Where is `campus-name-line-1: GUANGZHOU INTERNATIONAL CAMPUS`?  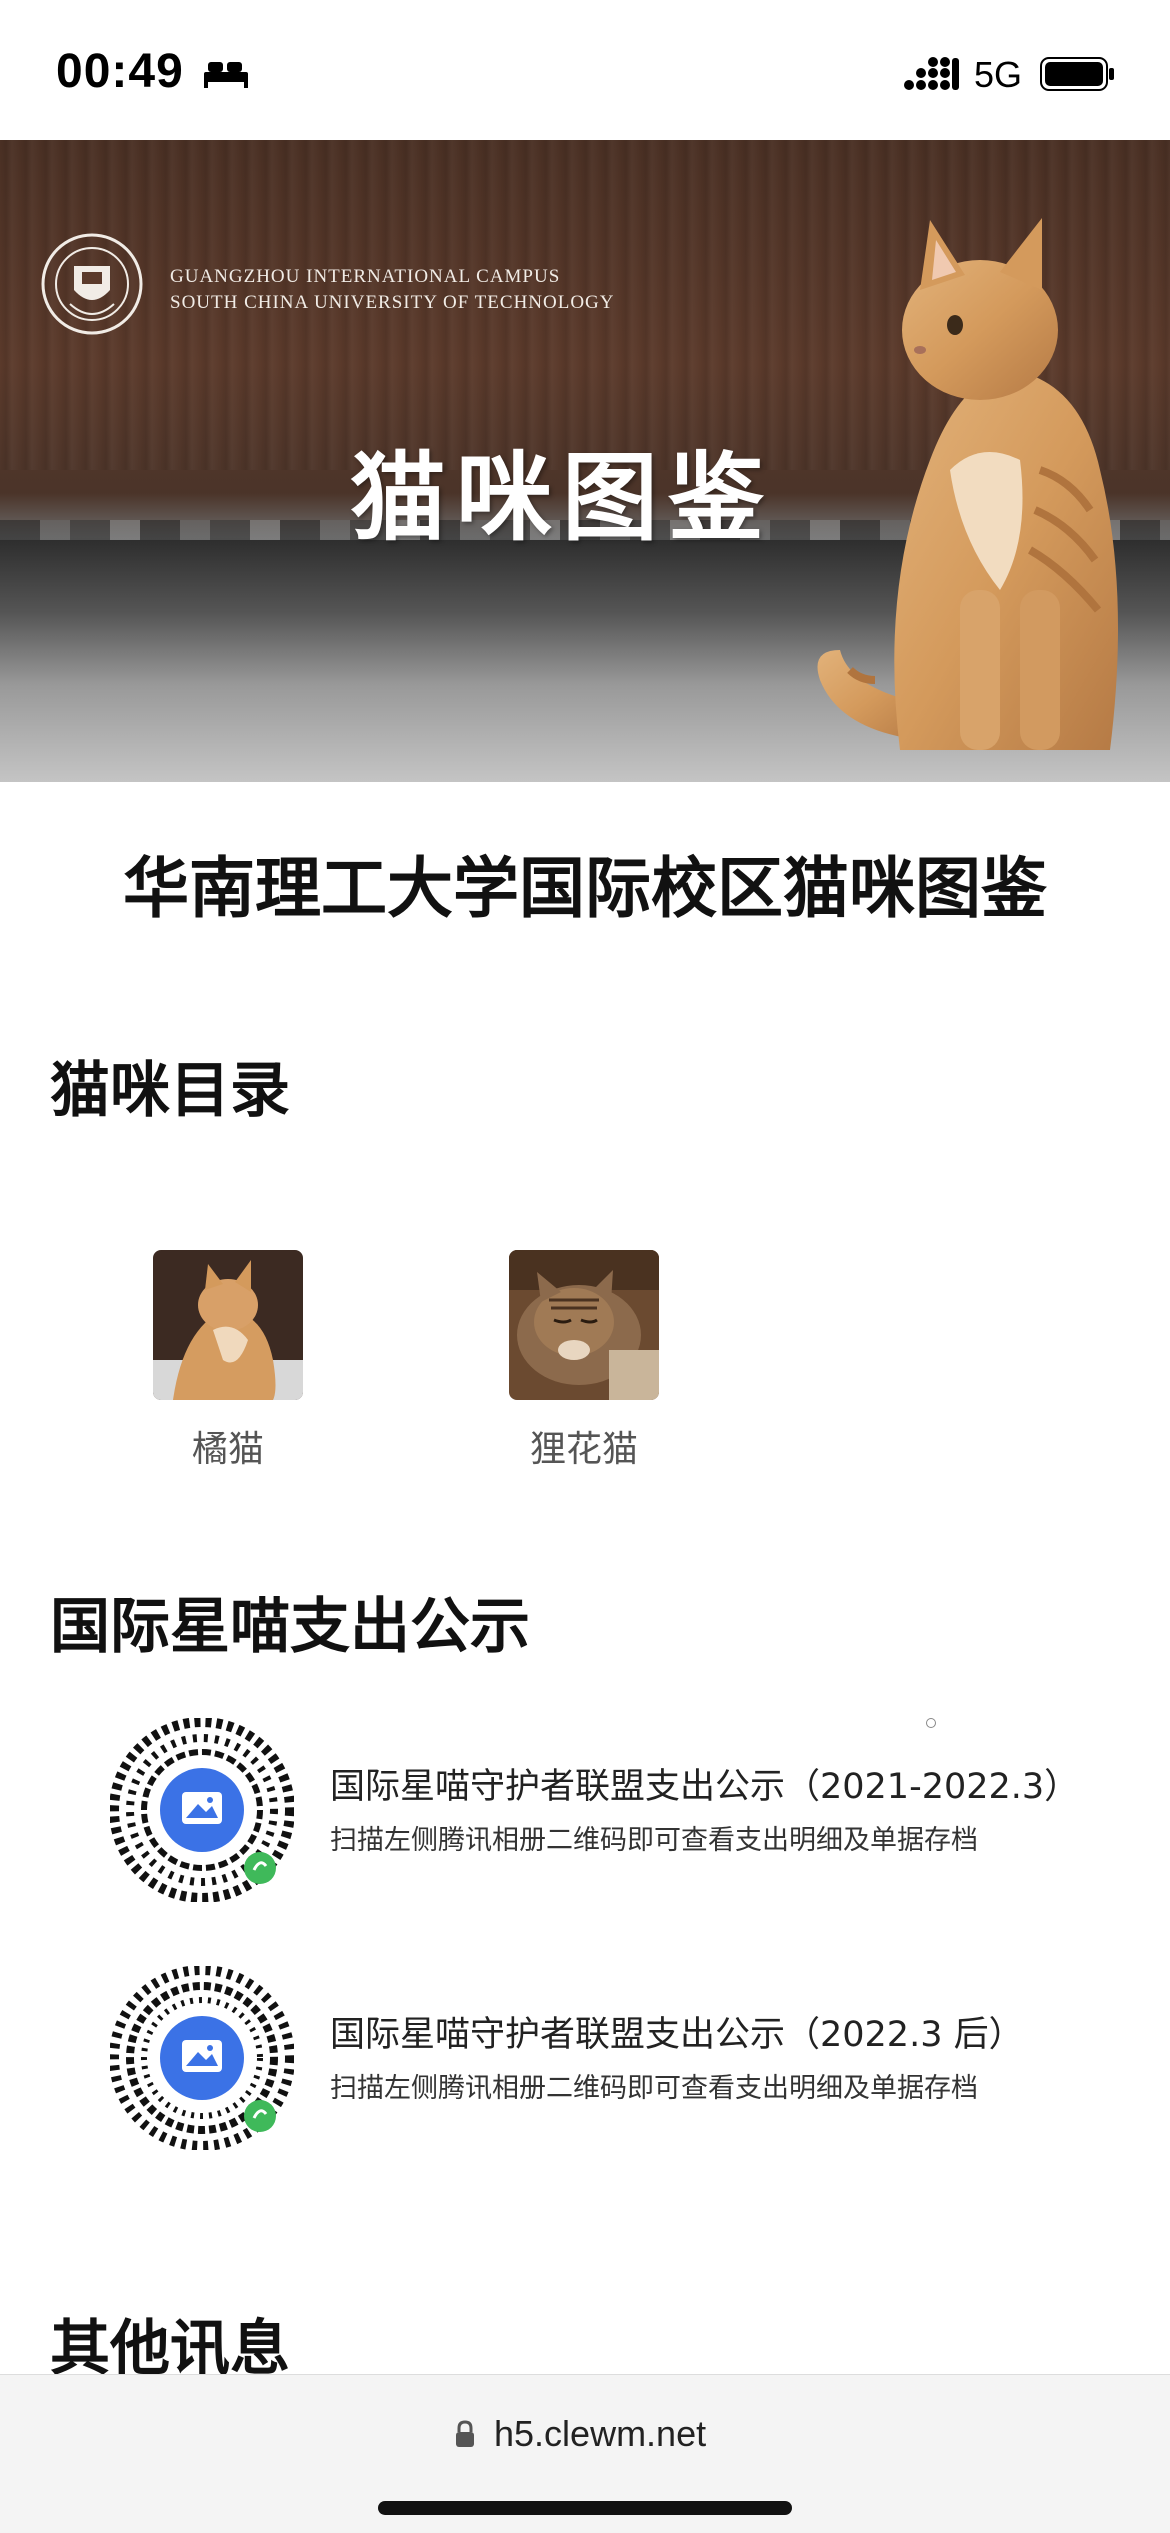 campus-name-line-1: GUANGZHOU INTERNATIONAL CAMPUS is located at coordinates (365, 276).